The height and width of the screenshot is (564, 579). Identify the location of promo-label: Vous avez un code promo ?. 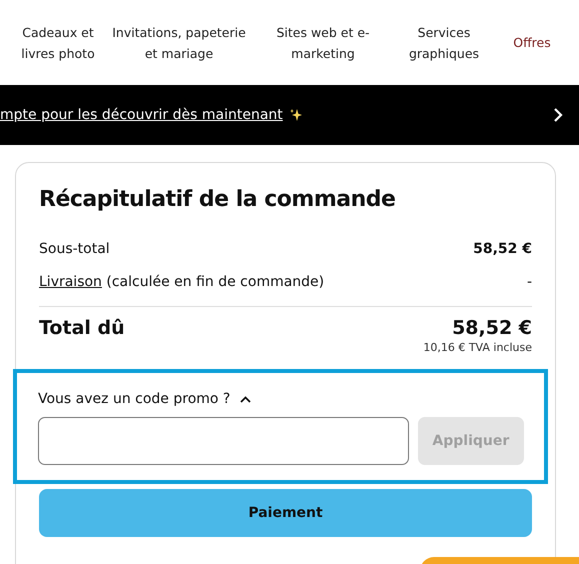
(134, 399).